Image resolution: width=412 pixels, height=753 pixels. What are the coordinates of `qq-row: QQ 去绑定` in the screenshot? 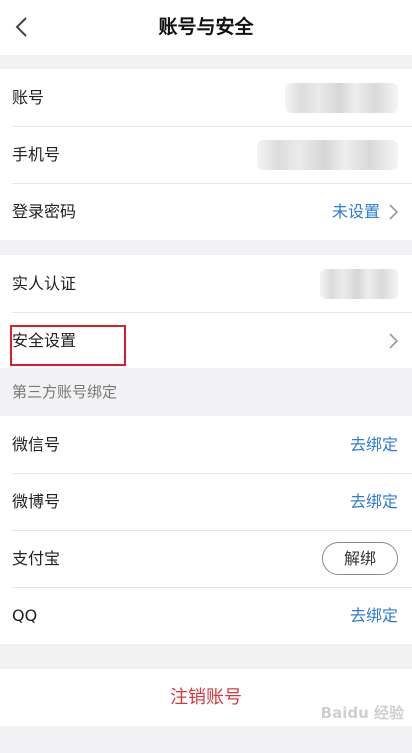 It's located at (206, 615).